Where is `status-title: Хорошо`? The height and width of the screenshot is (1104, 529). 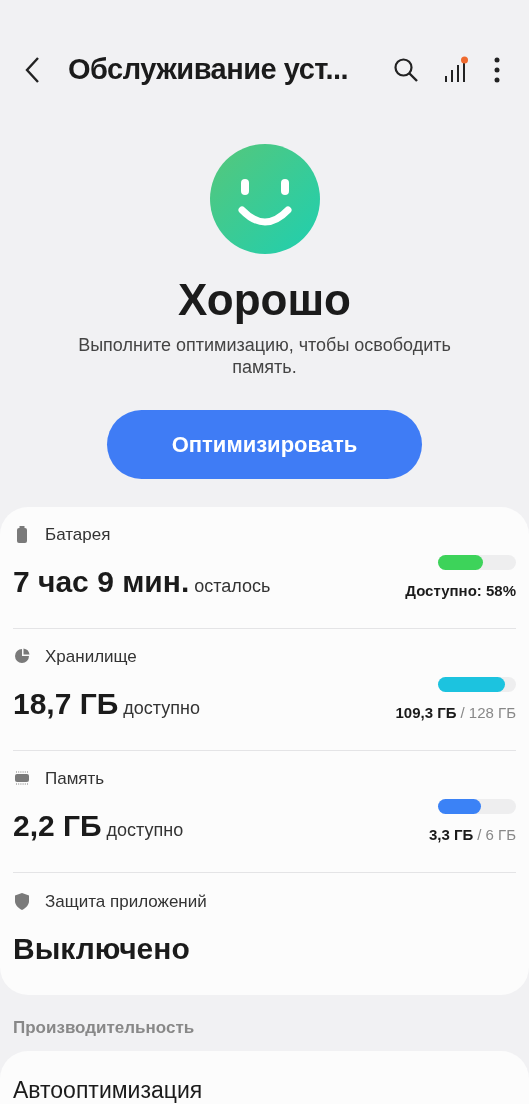 status-title: Хорошо is located at coordinates (264, 300).